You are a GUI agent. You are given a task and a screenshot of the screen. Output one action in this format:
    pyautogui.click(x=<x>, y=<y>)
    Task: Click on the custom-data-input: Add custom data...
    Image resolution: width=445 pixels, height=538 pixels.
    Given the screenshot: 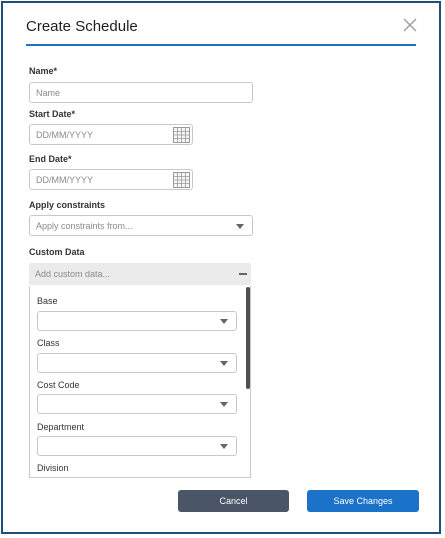 What is the action you would take?
    pyautogui.click(x=140, y=274)
    